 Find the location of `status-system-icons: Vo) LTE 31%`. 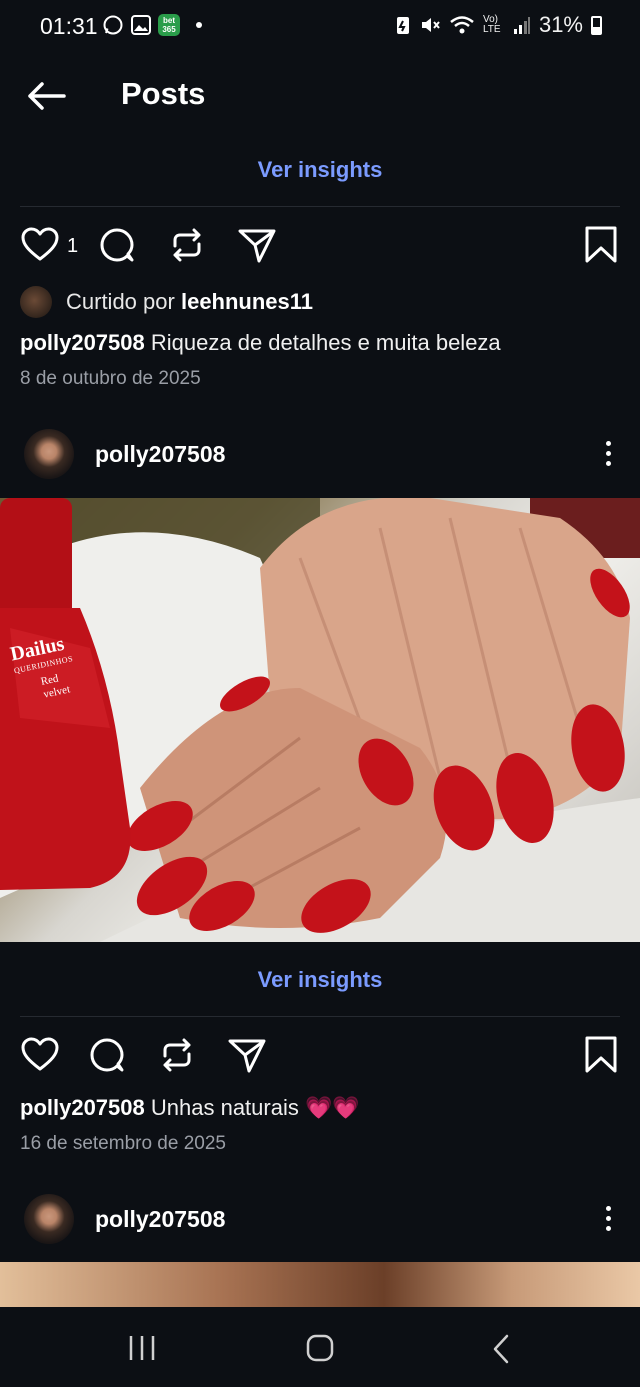

status-system-icons: Vo) LTE 31% is located at coordinates (498, 25).